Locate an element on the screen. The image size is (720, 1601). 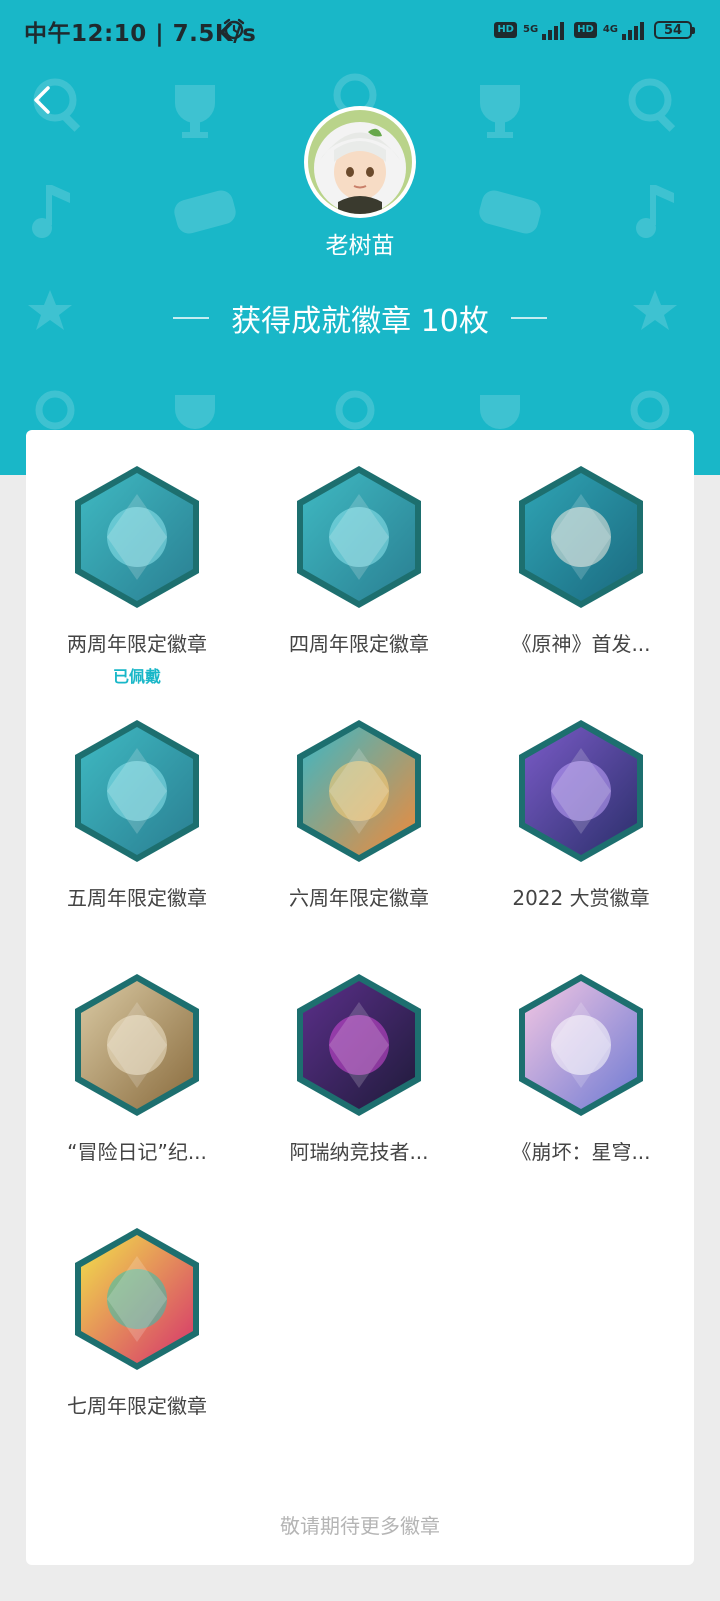
avatar-image is located at coordinates (360, 162).